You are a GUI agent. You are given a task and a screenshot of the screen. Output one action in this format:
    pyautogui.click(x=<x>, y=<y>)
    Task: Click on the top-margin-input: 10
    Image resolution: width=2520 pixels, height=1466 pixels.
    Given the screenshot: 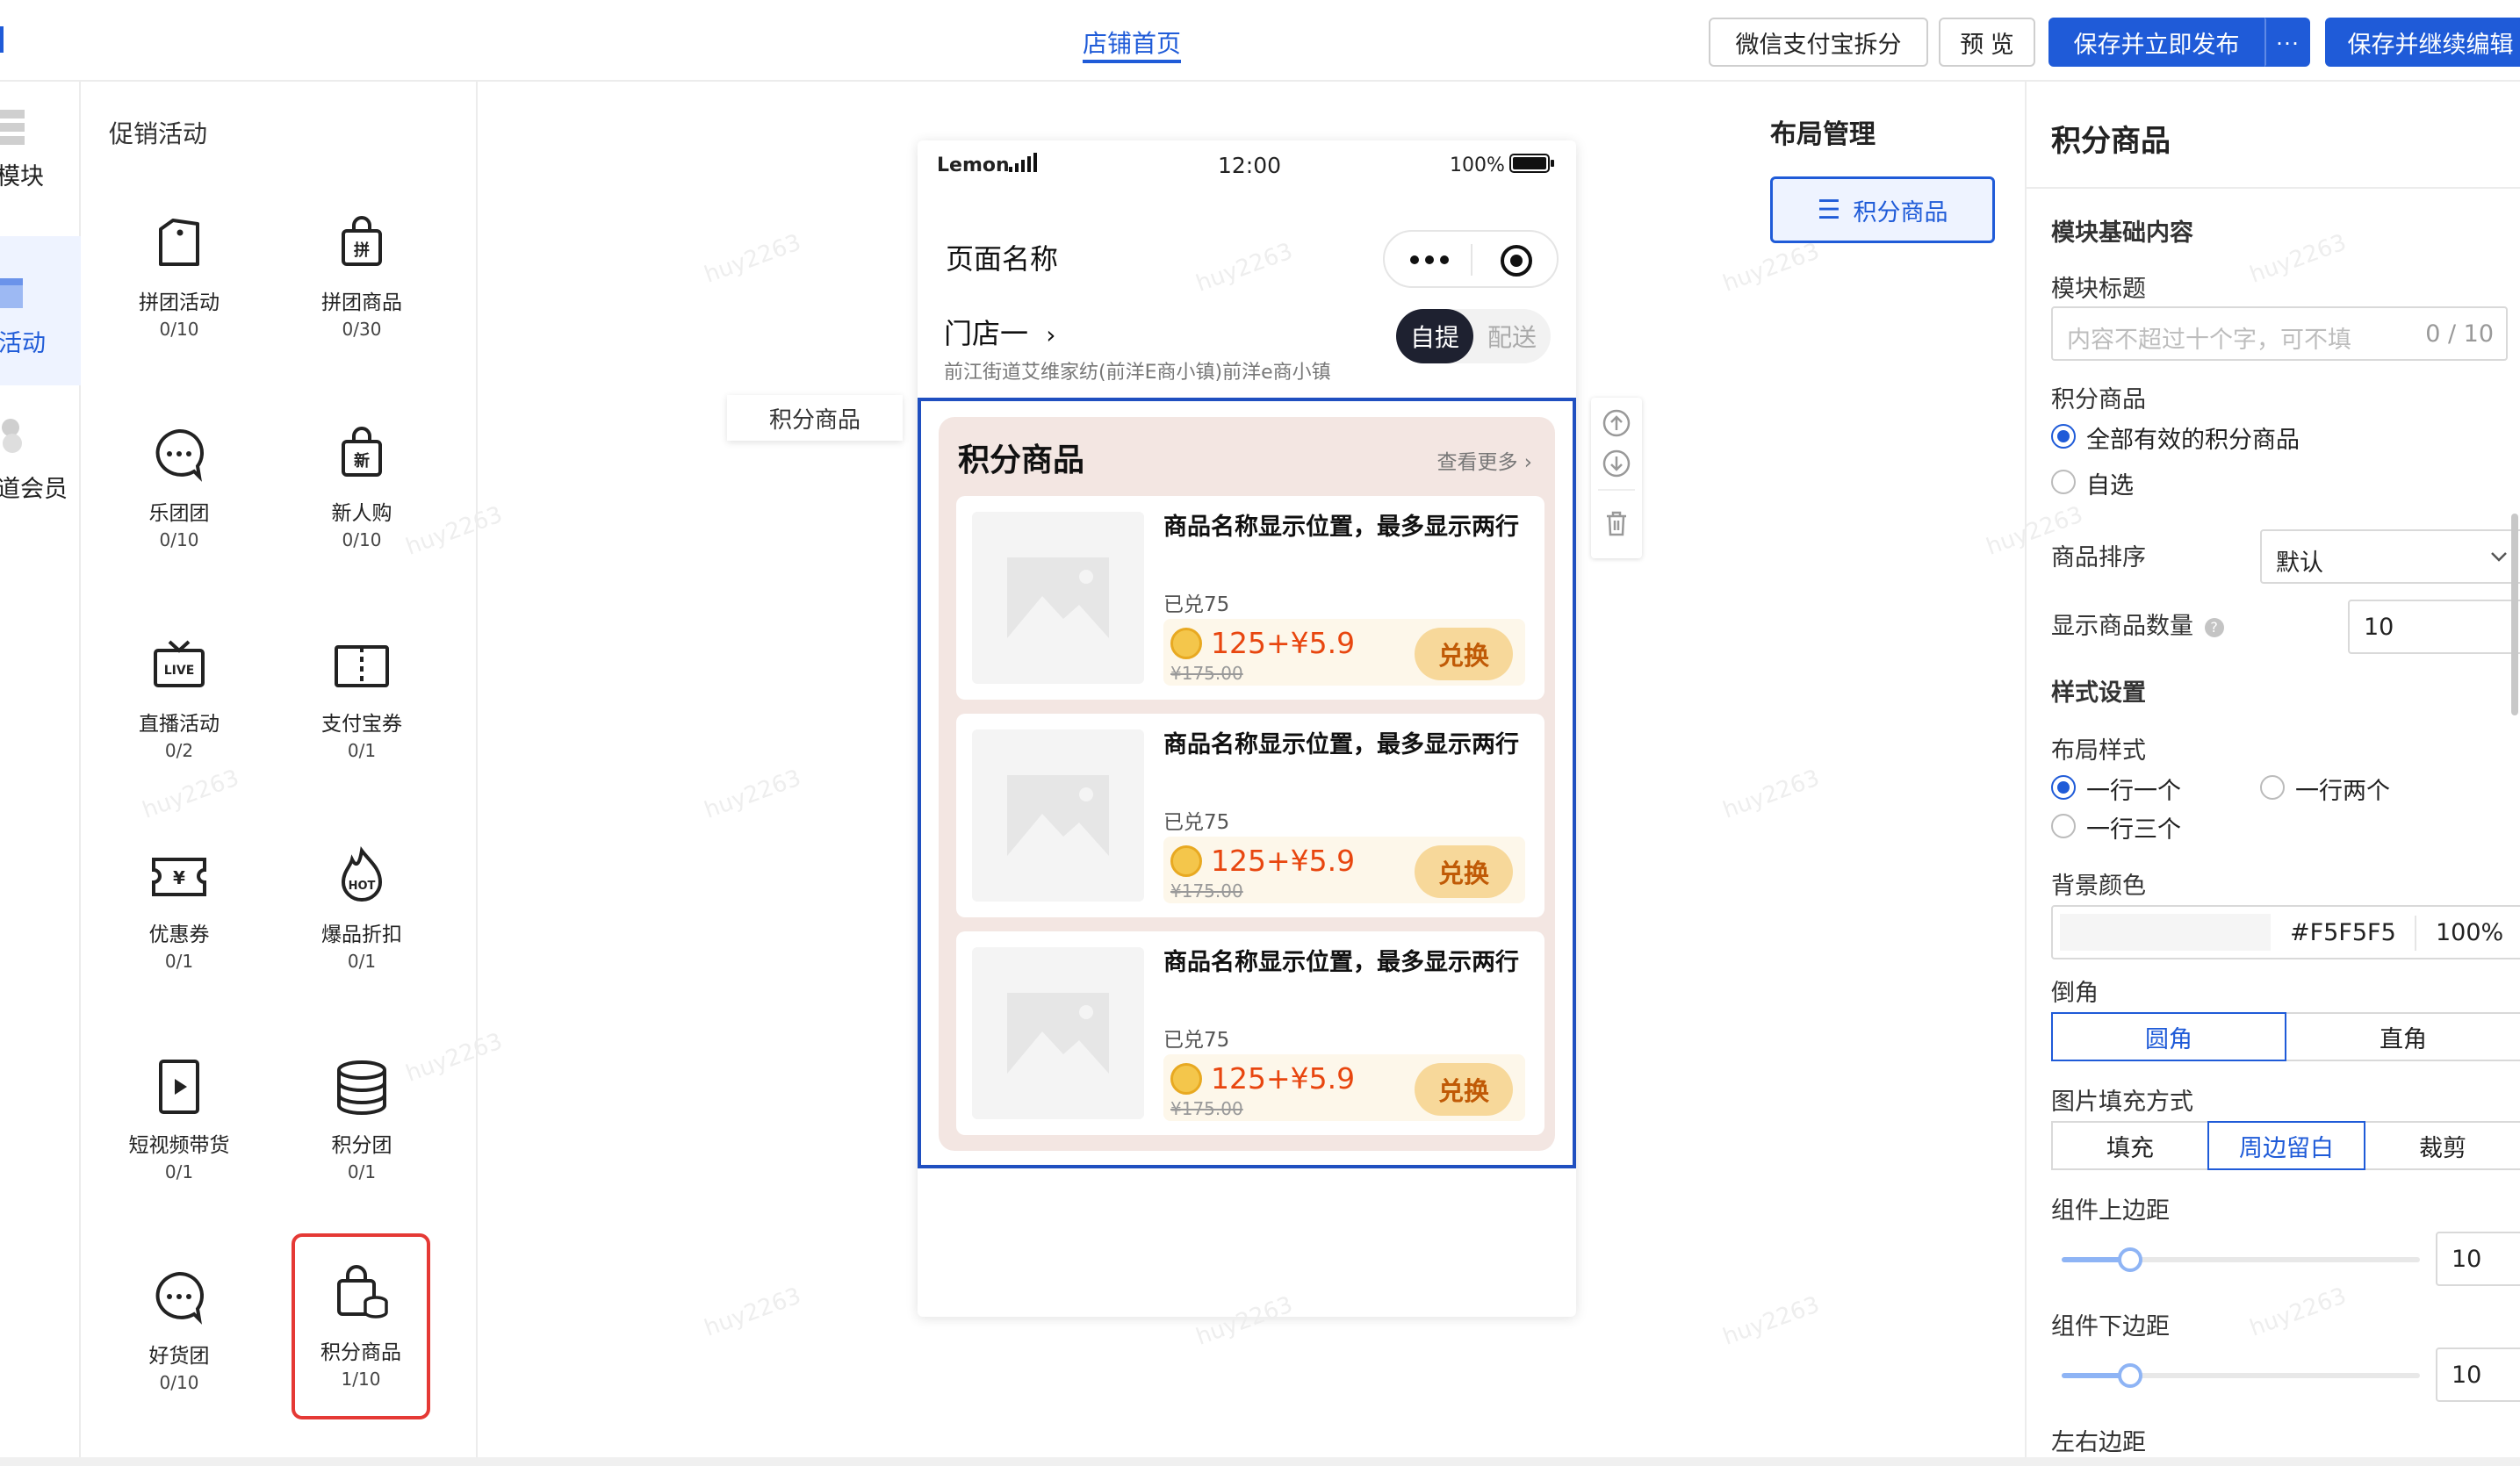 What is the action you would take?
    pyautogui.click(x=2478, y=1259)
    